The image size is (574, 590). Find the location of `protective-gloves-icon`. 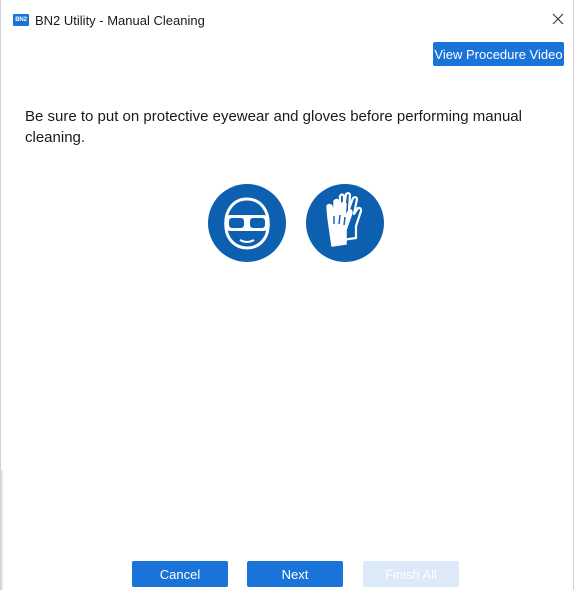

protective-gloves-icon is located at coordinates (345, 223).